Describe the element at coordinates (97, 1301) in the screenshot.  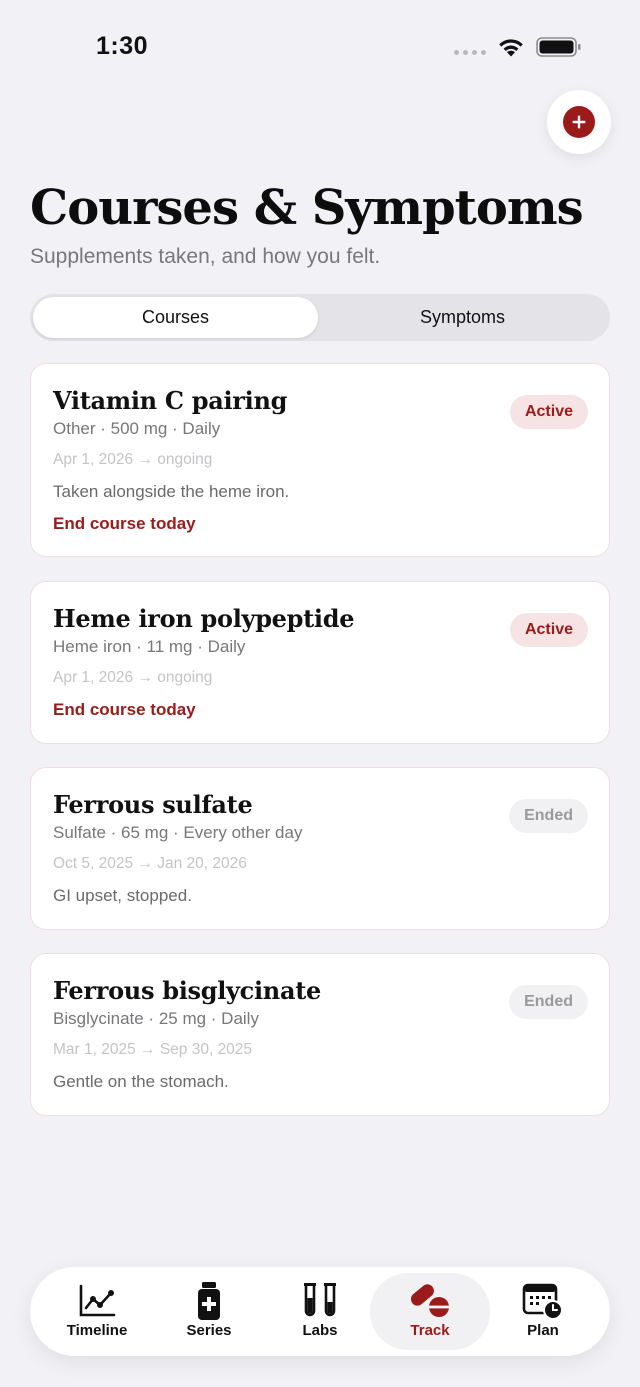
I see `chart-line-icon` at that location.